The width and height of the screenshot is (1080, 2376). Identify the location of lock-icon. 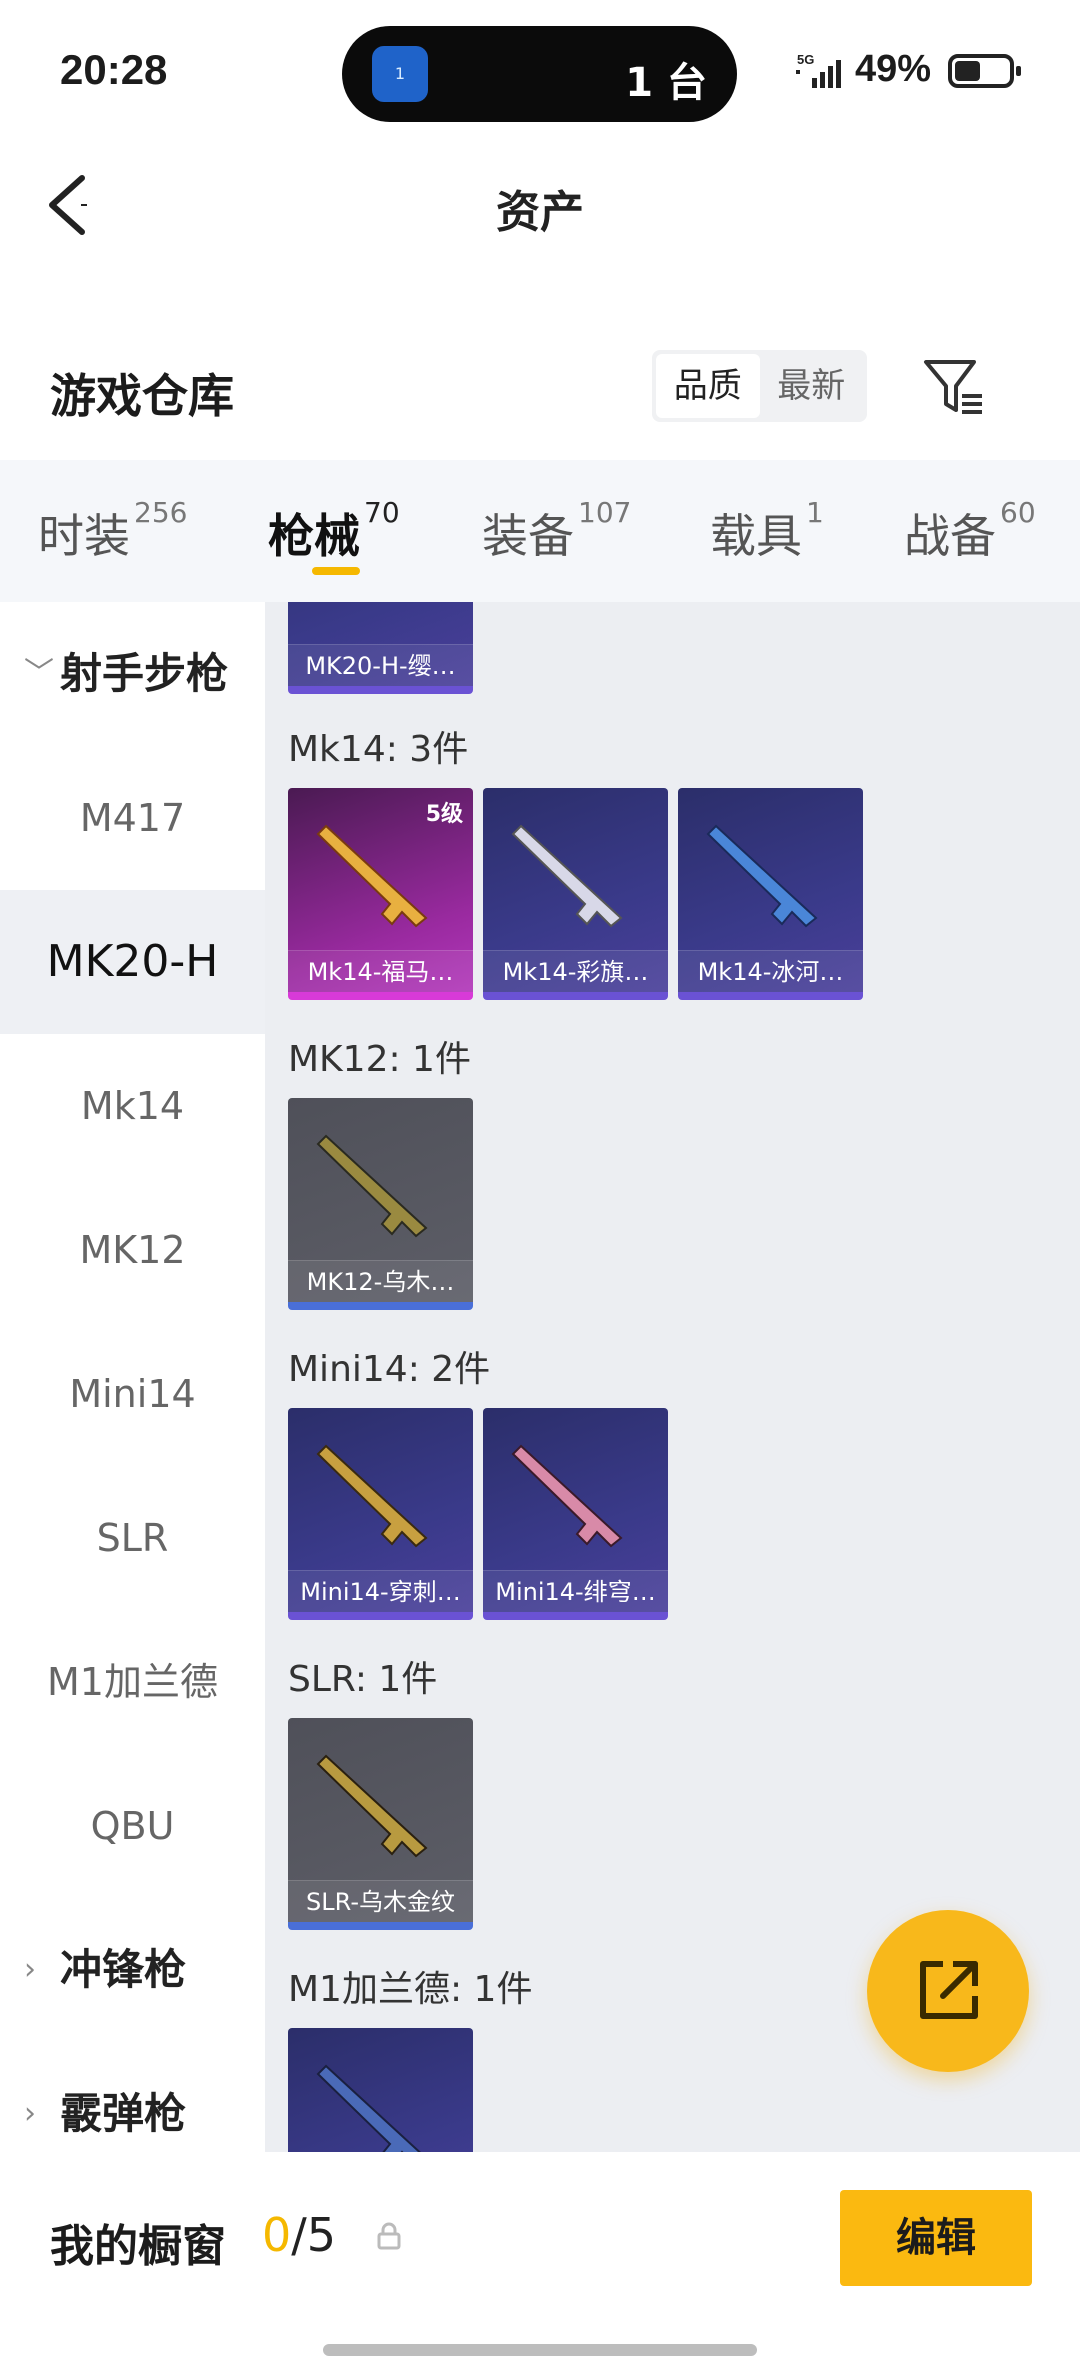
(389, 2236).